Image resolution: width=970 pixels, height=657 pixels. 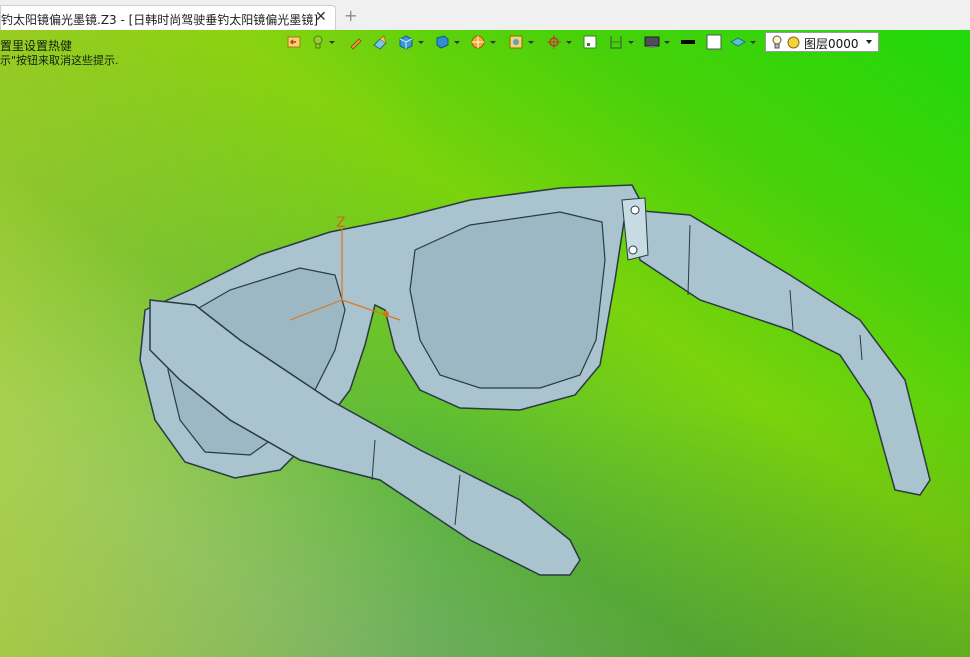 I want to click on right-lens, so click(x=507, y=300).